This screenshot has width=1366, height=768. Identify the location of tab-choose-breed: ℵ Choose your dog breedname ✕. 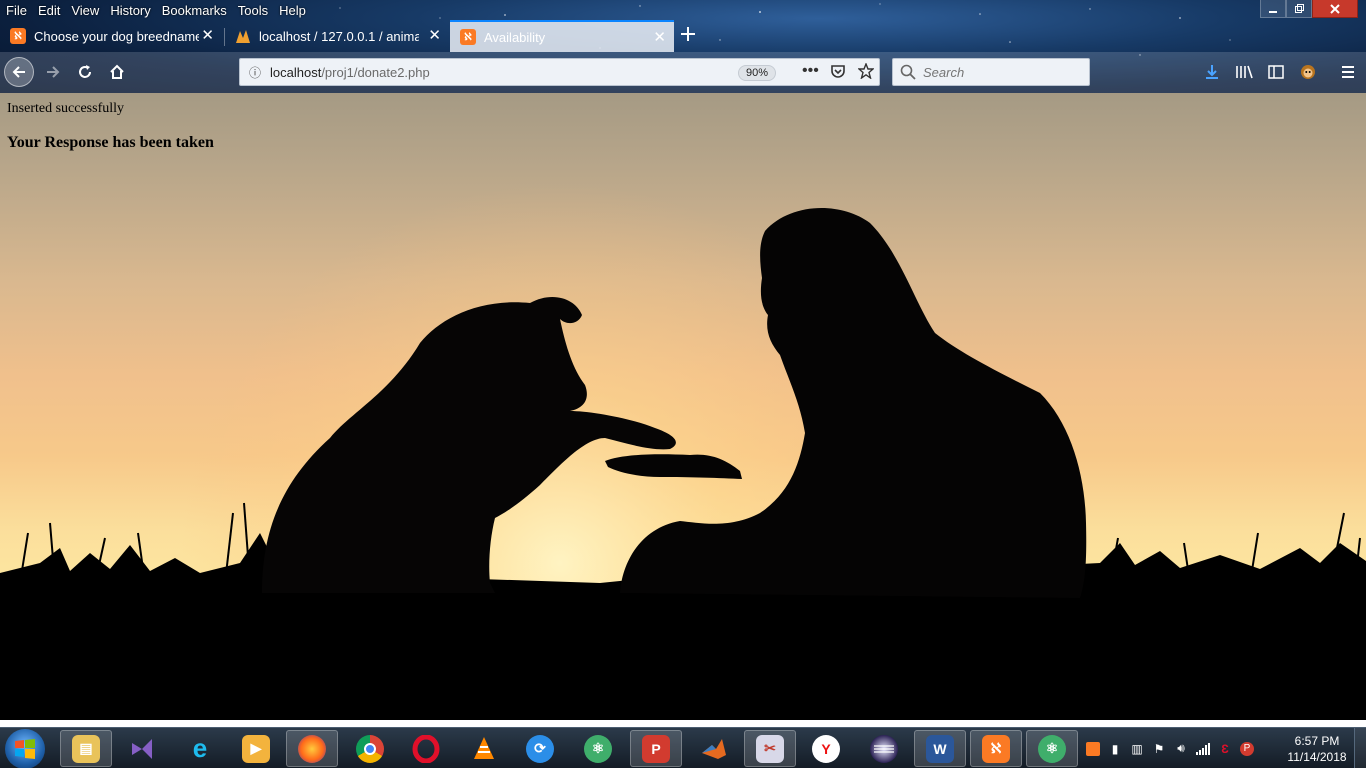
(111, 36).